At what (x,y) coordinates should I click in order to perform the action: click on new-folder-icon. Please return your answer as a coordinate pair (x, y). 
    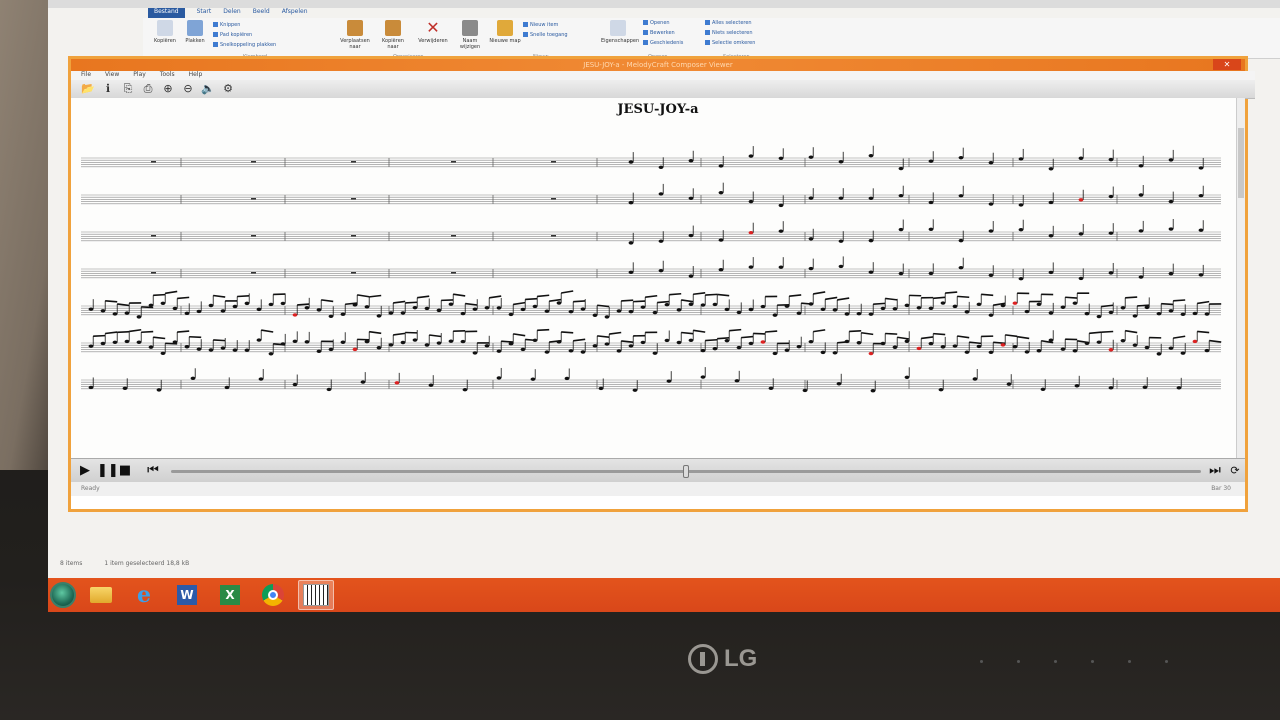
    Looking at the image, I should click on (505, 28).